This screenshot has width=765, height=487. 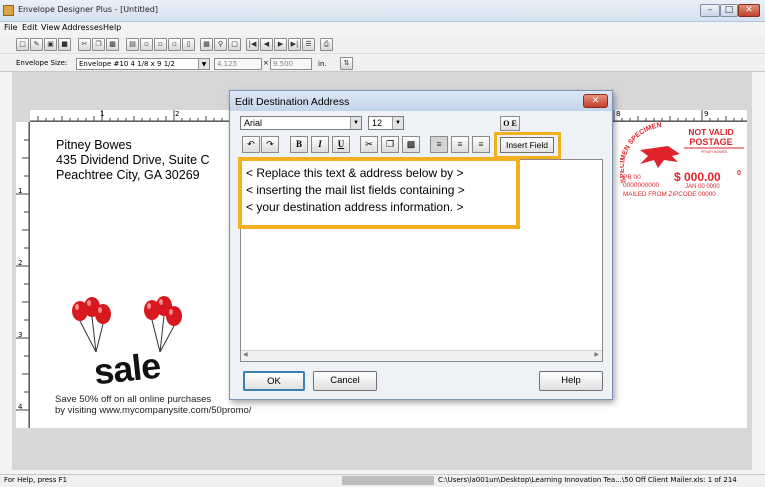 I want to click on address-icon: ▤, so click(x=132, y=44).